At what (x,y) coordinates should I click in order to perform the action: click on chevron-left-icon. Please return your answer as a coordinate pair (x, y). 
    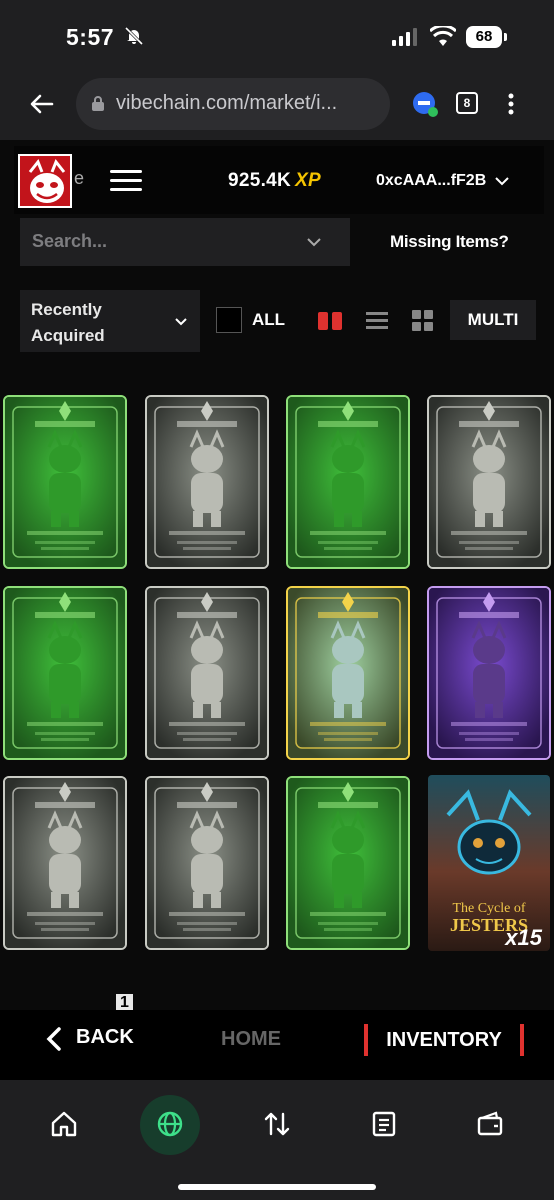
    Looking at the image, I should click on (54, 1039).